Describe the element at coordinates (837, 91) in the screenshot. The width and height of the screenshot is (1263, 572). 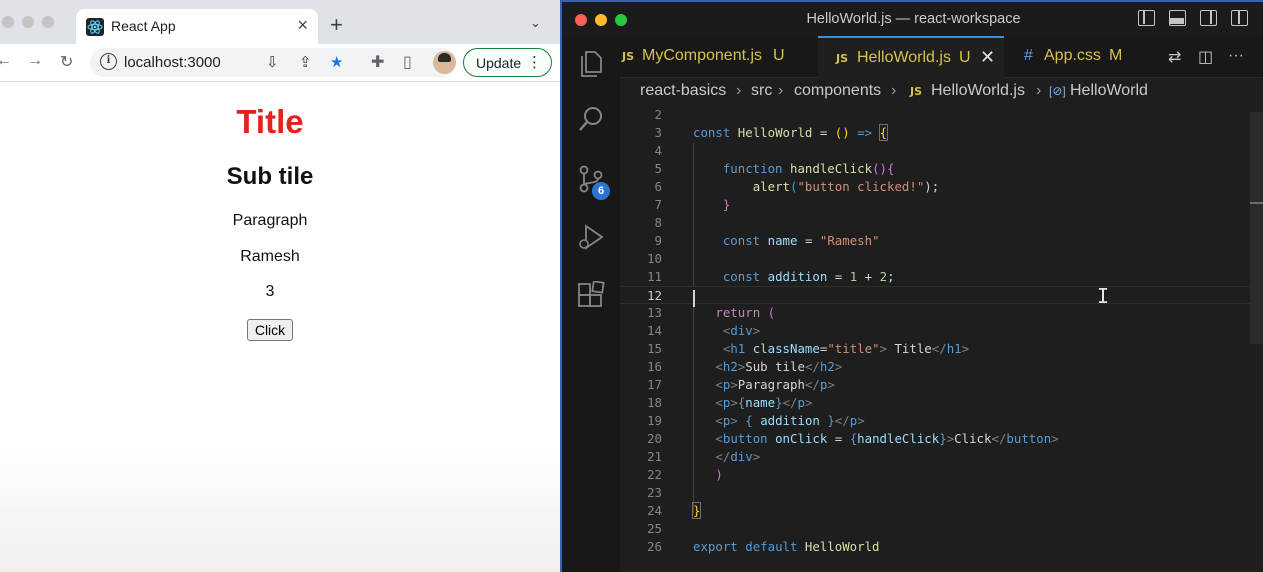
I see `breadcrumb-item: components` at that location.